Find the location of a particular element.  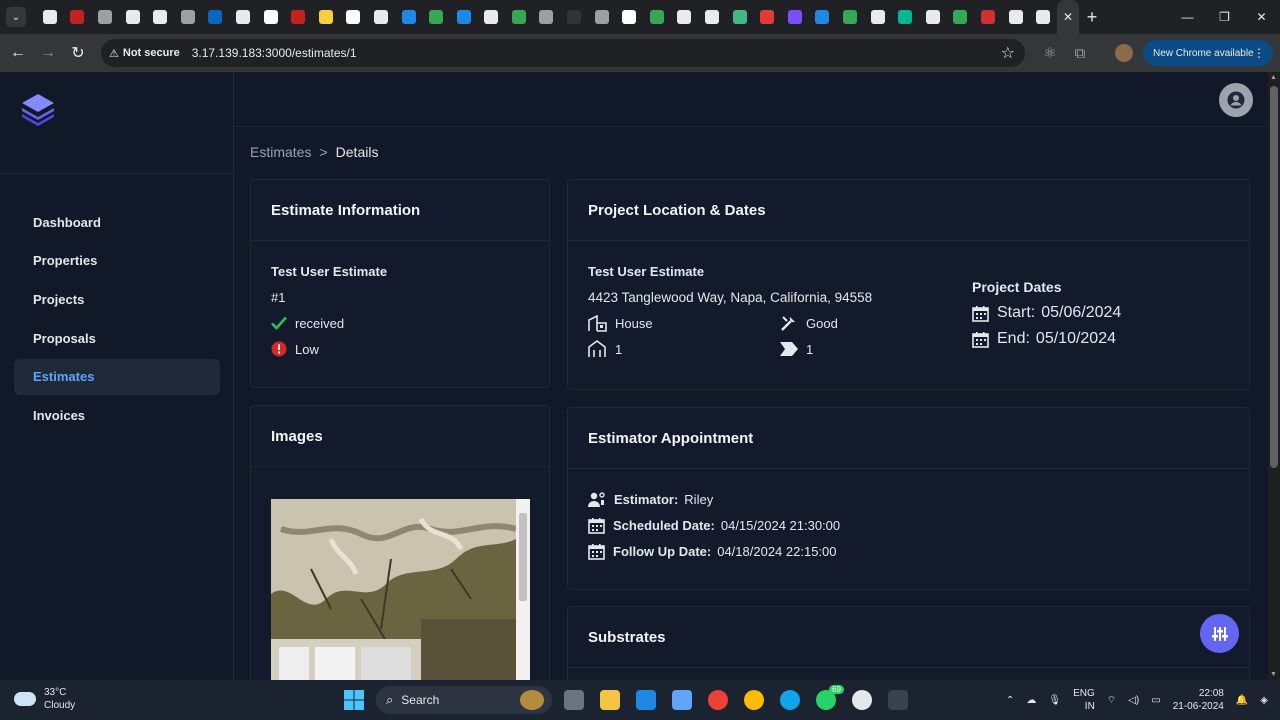

sidebar-item-dashboard: Dashboard is located at coordinates (117, 222).